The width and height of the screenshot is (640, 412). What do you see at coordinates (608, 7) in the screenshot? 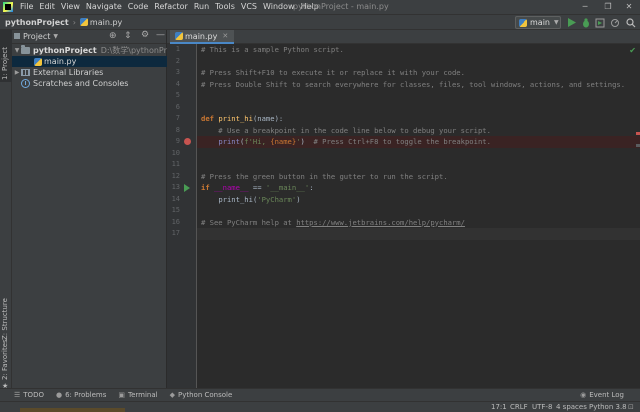
I see `maximize-button: ❐` at bounding box center [608, 7].